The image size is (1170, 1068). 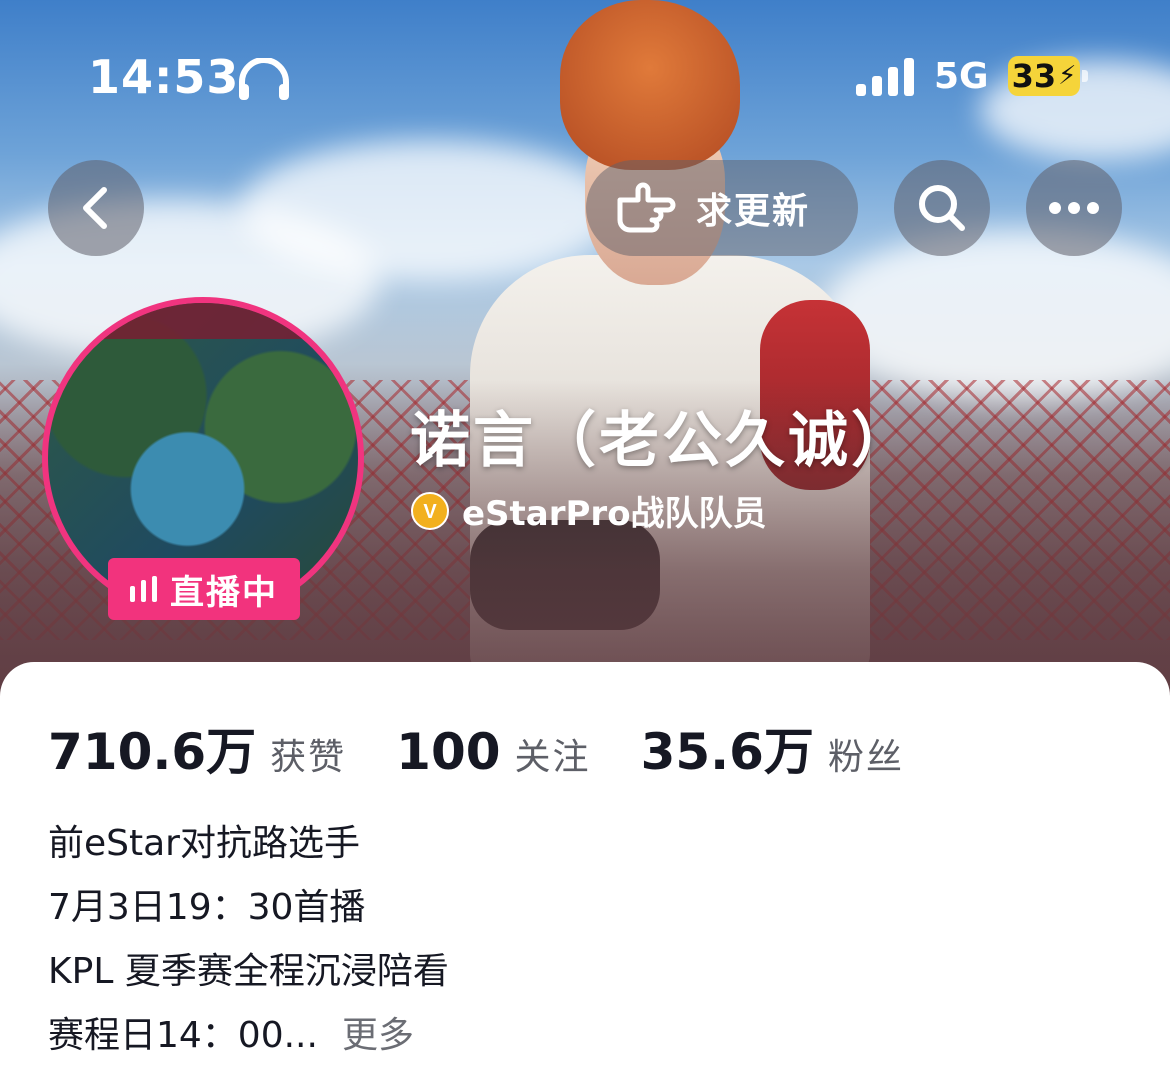 I want to click on network-type: 5G, so click(x=961, y=76).